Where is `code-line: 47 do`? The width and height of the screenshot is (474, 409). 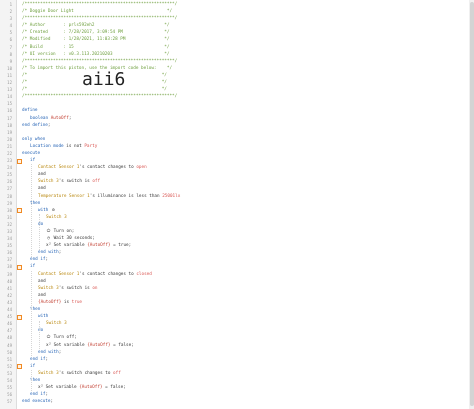 code-line: 47 do is located at coordinates (234, 330).